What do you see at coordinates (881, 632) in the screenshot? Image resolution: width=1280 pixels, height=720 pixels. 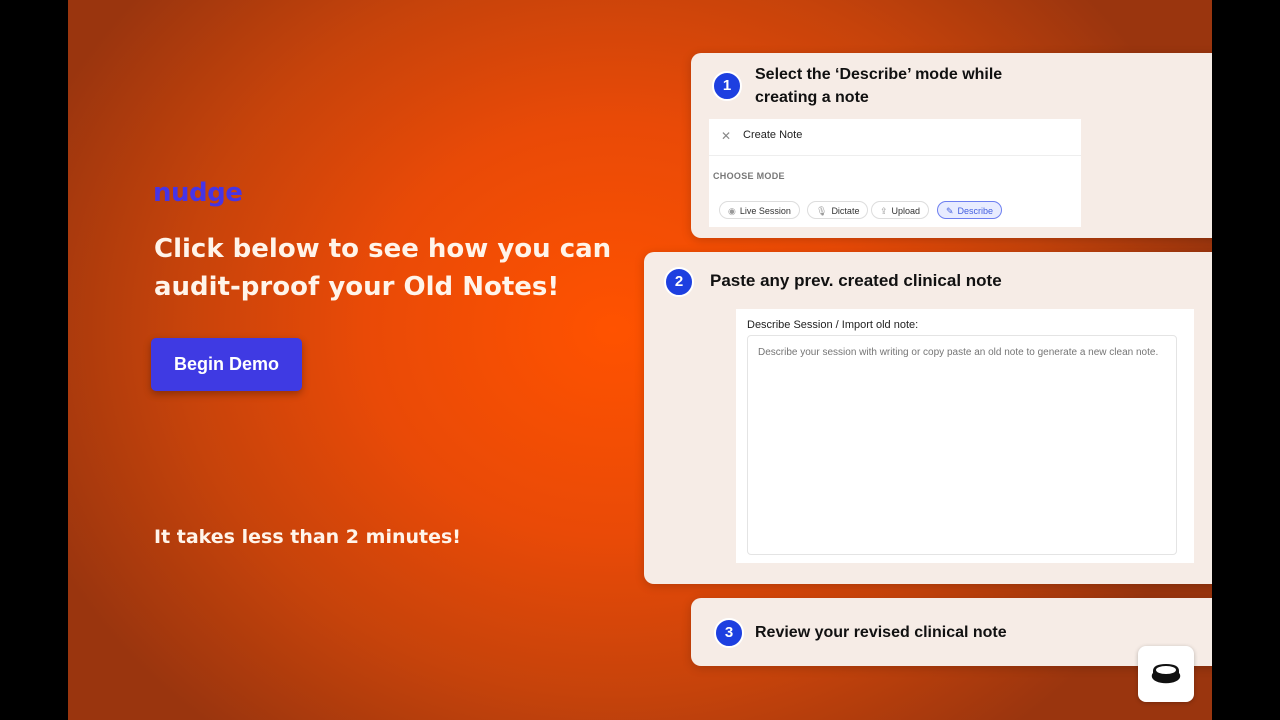 I see `step-3-text: Review your revised clinical note` at bounding box center [881, 632].